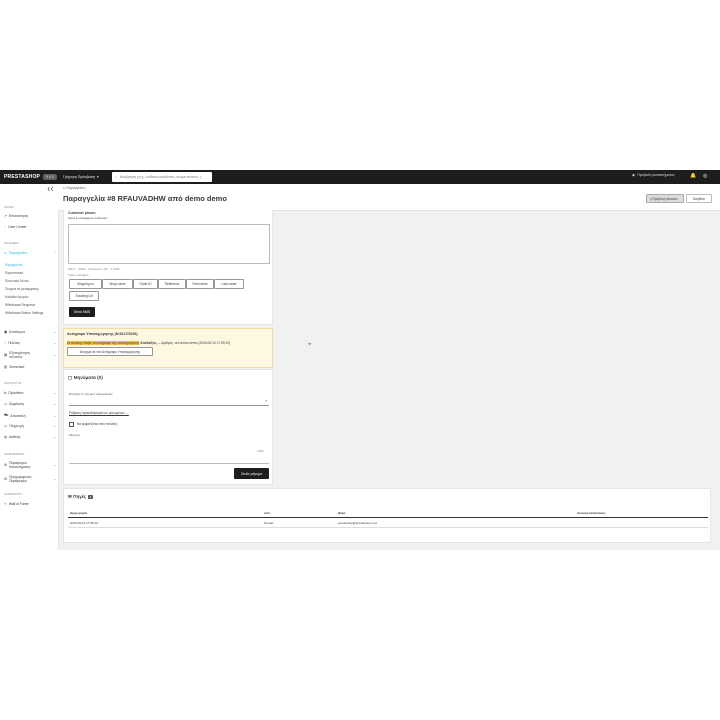 The width and height of the screenshot is (720, 720). Describe the element at coordinates (30, 343) in the screenshot. I see `sidebar-item-customers: ◔ Πελάτες ⌄` at that location.